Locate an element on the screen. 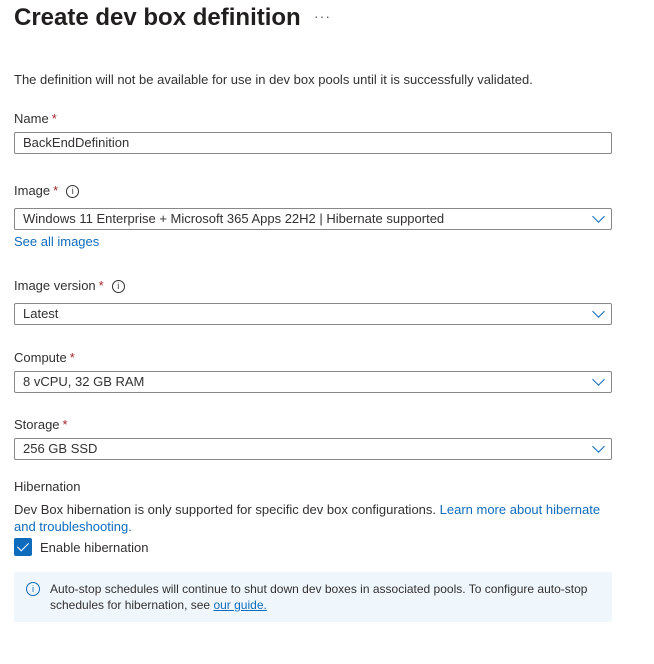  image-version-label: Image version * i is located at coordinates (69, 285).